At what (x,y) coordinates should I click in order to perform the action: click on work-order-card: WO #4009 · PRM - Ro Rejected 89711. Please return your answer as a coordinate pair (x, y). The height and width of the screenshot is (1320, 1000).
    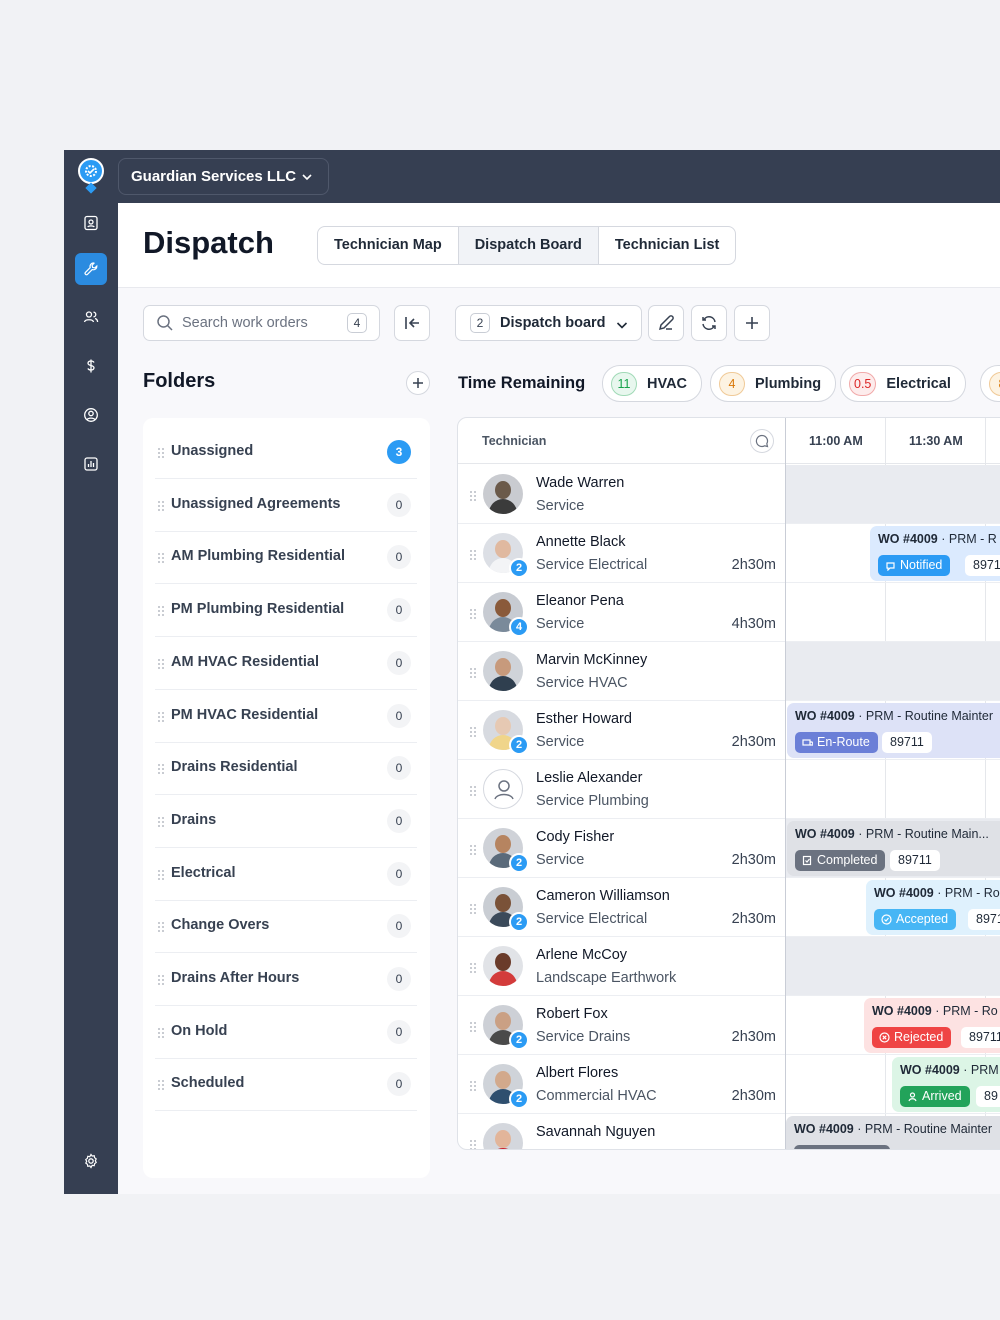
    Looking at the image, I should click on (932, 1025).